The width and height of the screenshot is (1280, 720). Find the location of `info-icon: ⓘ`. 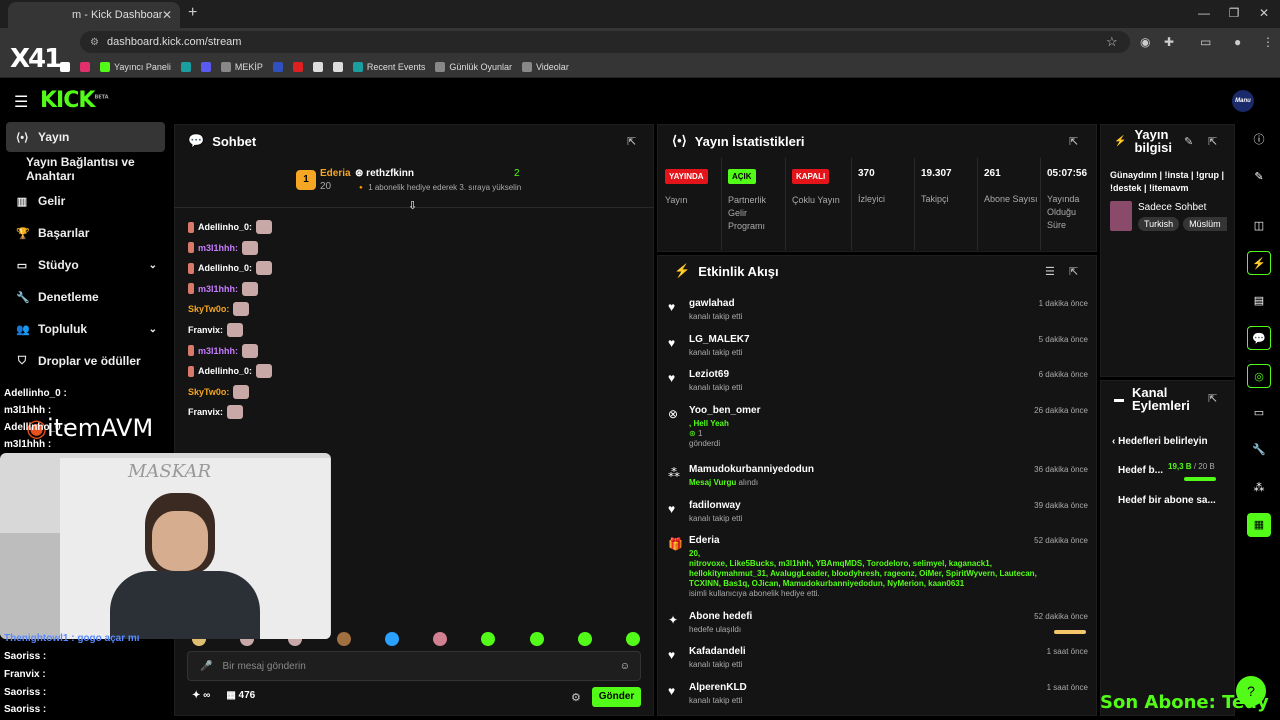

info-icon: ⓘ is located at coordinates (1259, 140).